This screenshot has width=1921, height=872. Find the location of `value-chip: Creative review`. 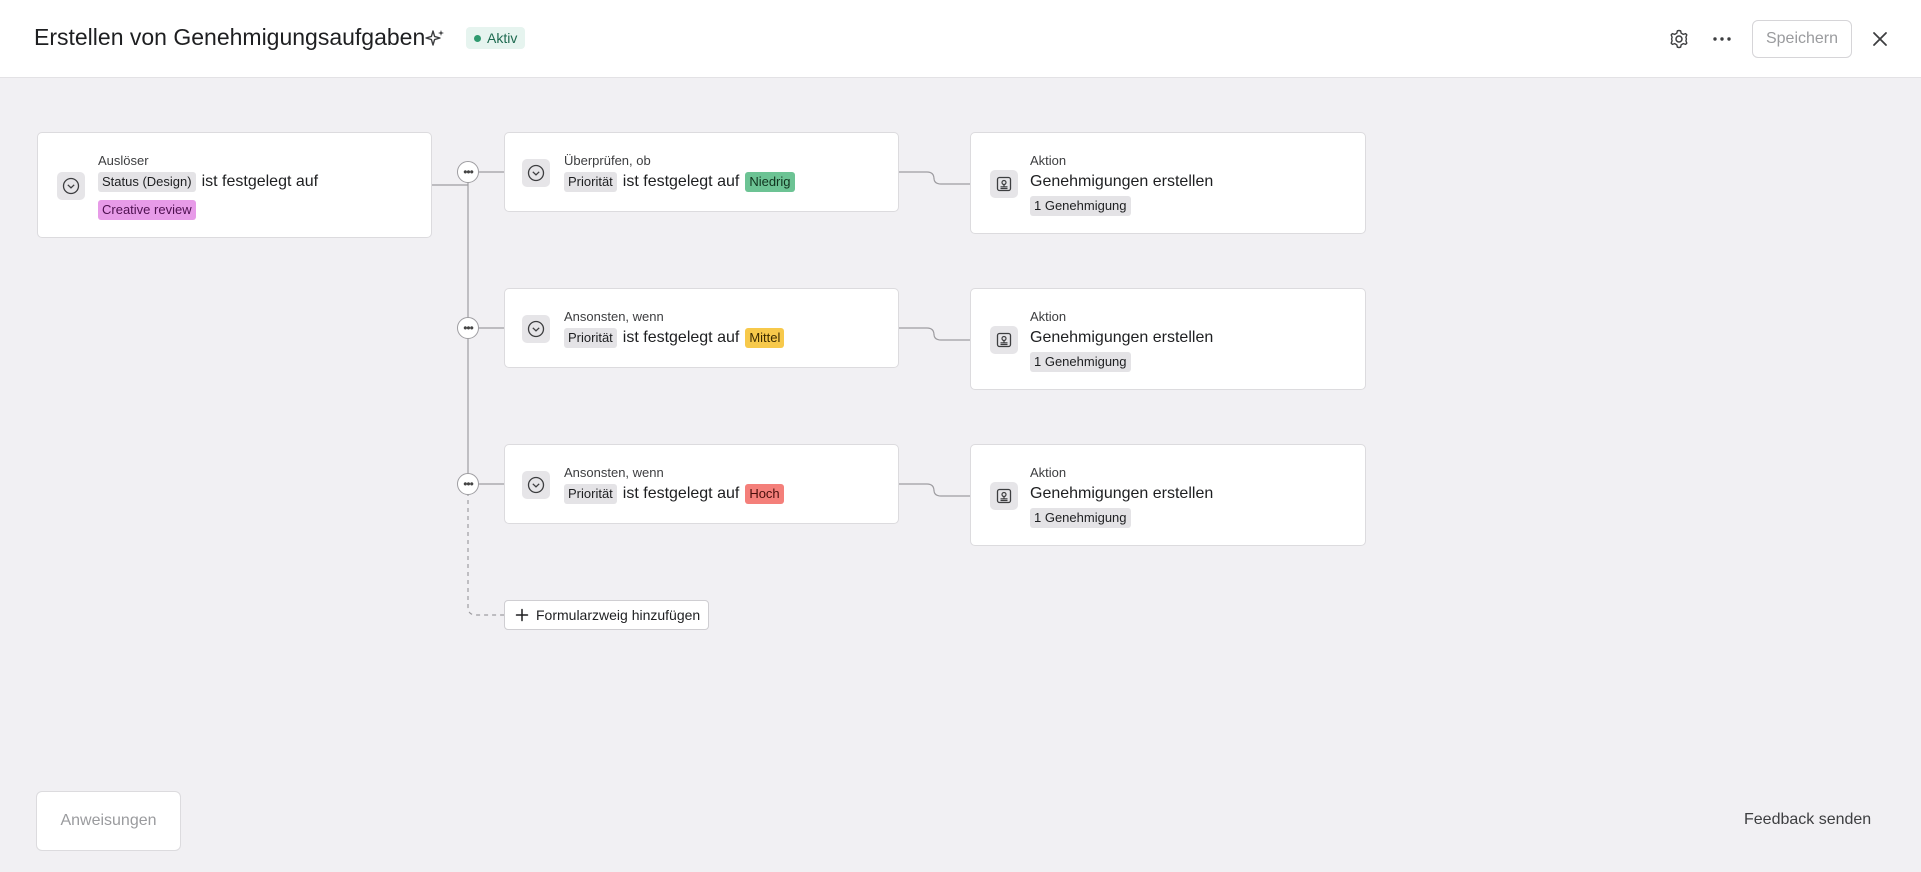

value-chip: Creative review is located at coordinates (147, 210).